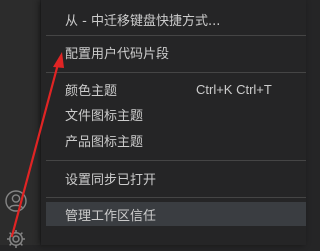 This screenshot has height=251, width=320. What do you see at coordinates (176, 140) in the screenshot?
I see `menu-item-product-icon-theme: 产品图标主题` at bounding box center [176, 140].